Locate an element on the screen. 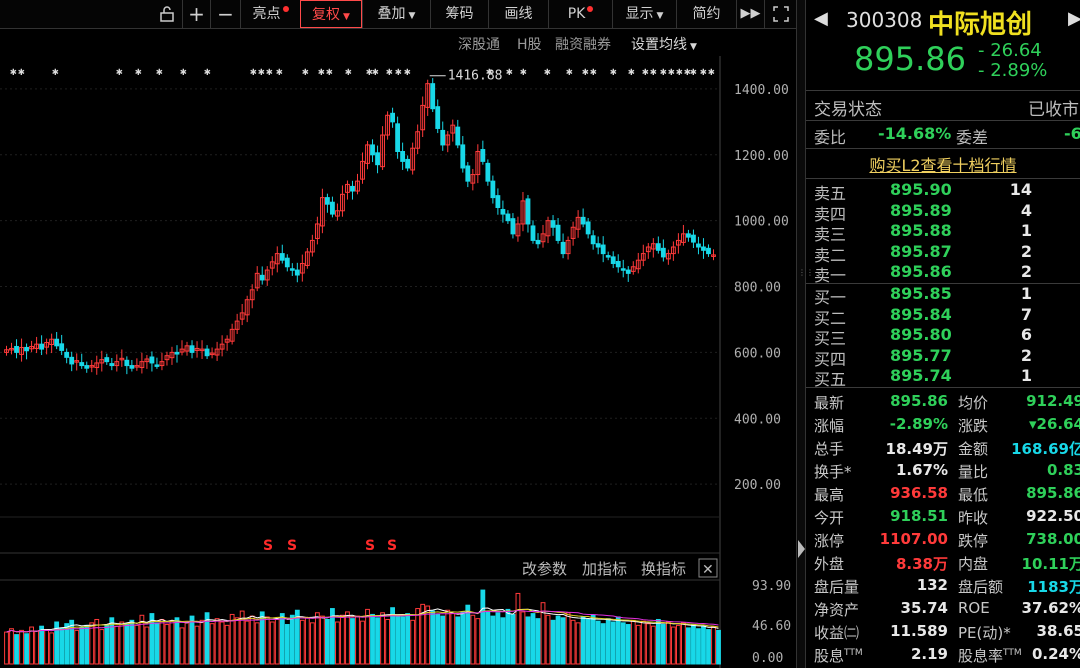 The height and width of the screenshot is (668, 1080). indicator-modify-button: 改参数 is located at coordinates (544, 569).